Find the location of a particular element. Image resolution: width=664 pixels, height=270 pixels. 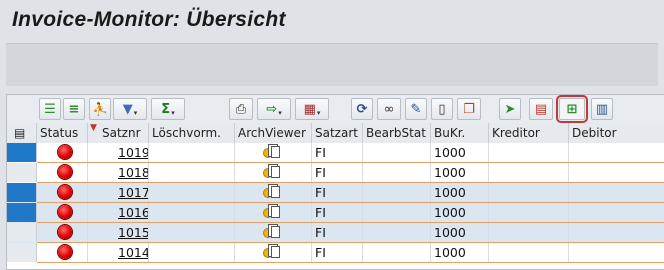

forward-icon: ➤ is located at coordinates (510, 109).